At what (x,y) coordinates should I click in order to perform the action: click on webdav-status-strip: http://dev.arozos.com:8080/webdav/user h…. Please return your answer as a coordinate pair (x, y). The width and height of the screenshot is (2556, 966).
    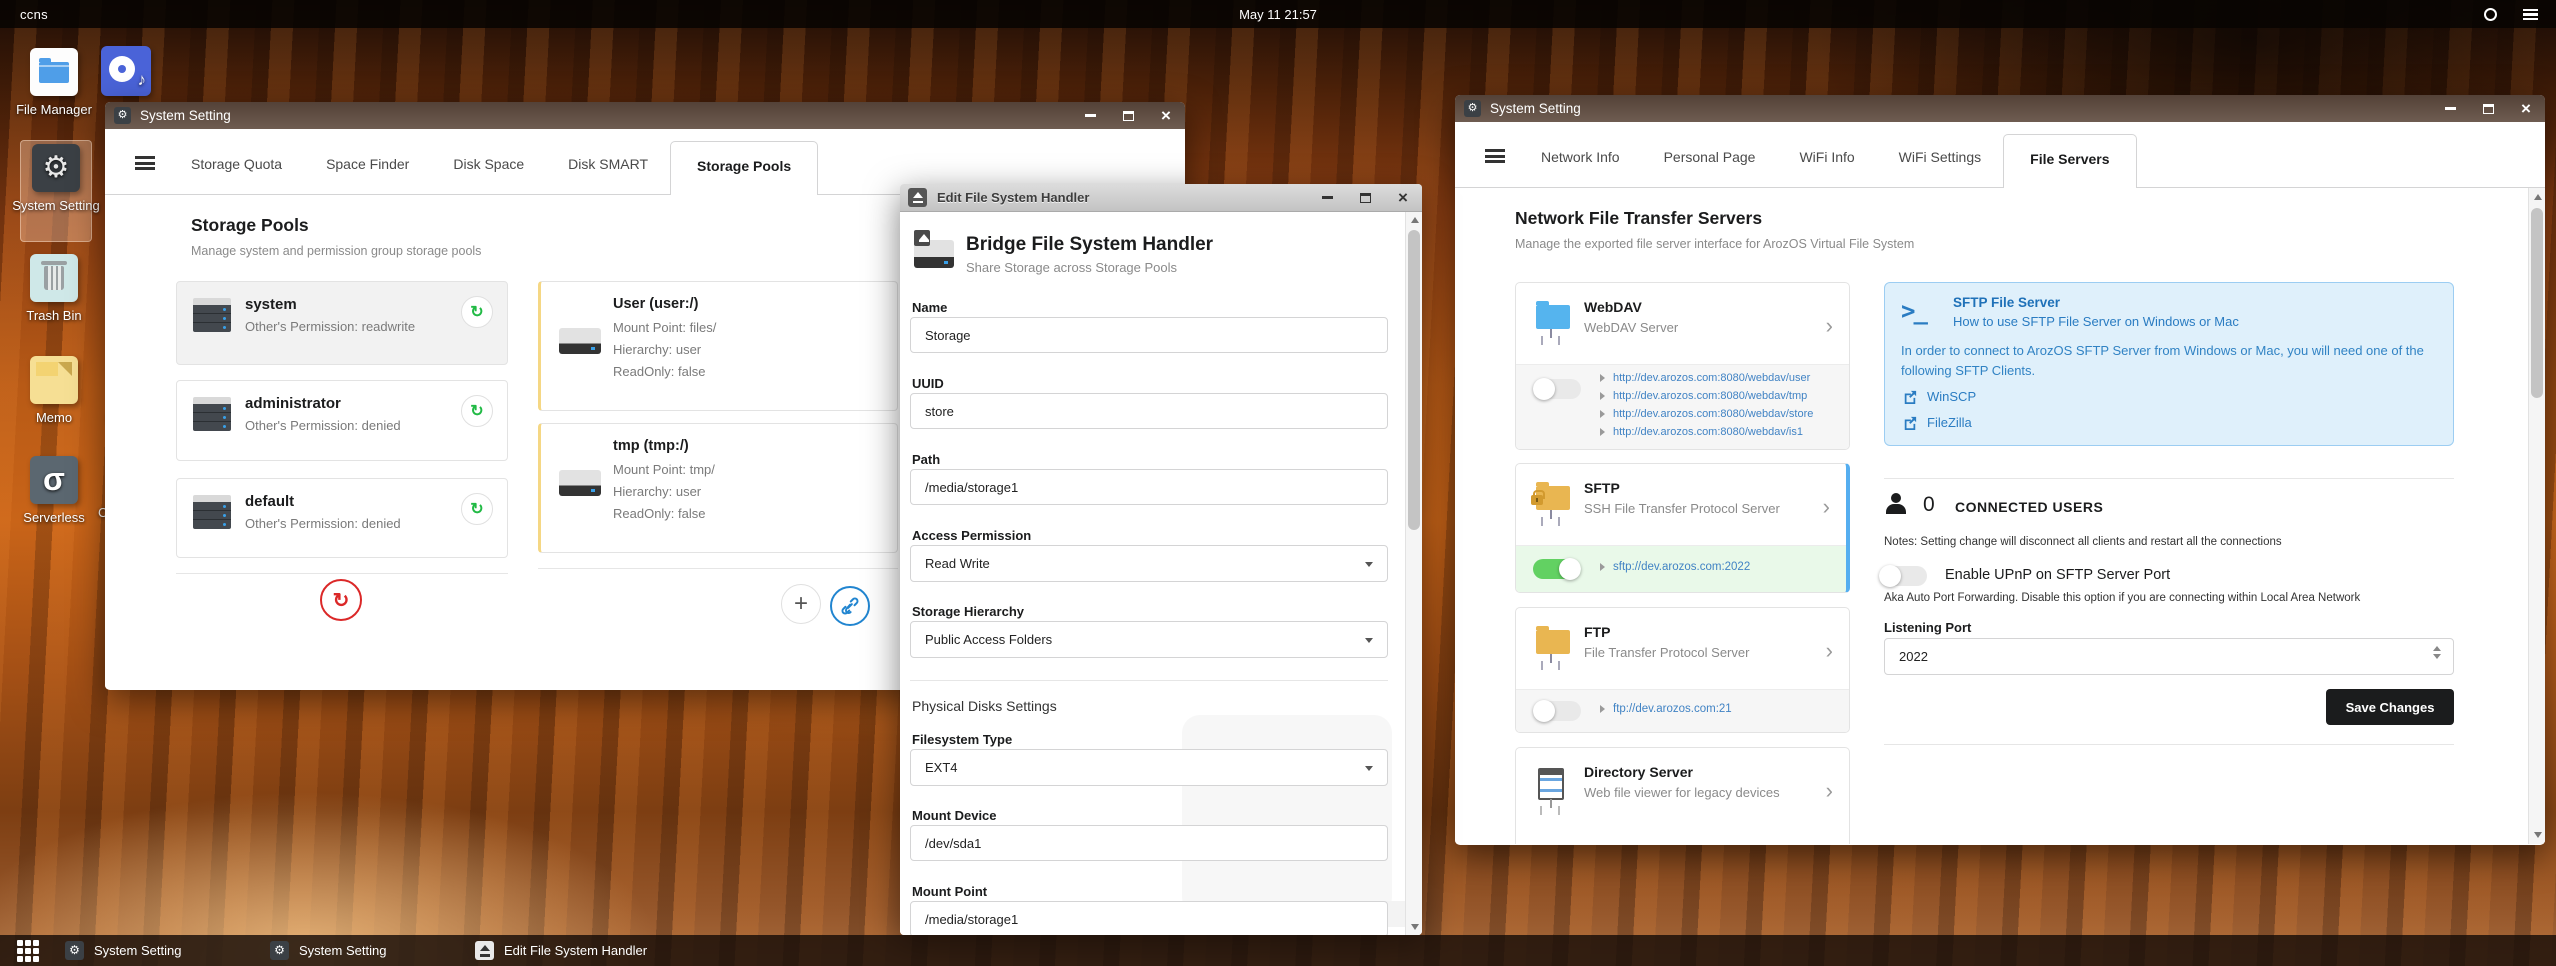
    Looking at the image, I should click on (1682, 406).